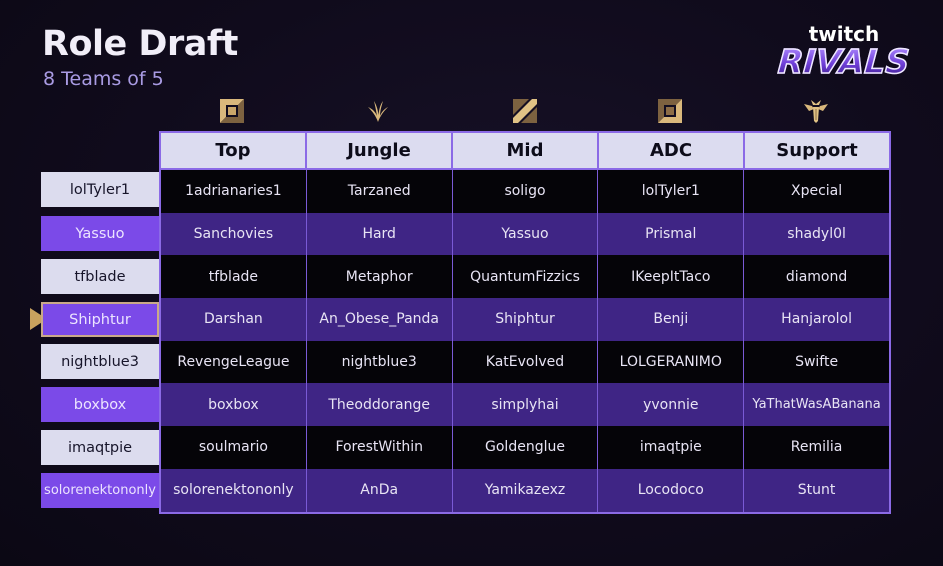 The image size is (943, 566). Describe the element at coordinates (380, 319) in the screenshot. I see `player-cell: An_Obese_Panda` at that location.